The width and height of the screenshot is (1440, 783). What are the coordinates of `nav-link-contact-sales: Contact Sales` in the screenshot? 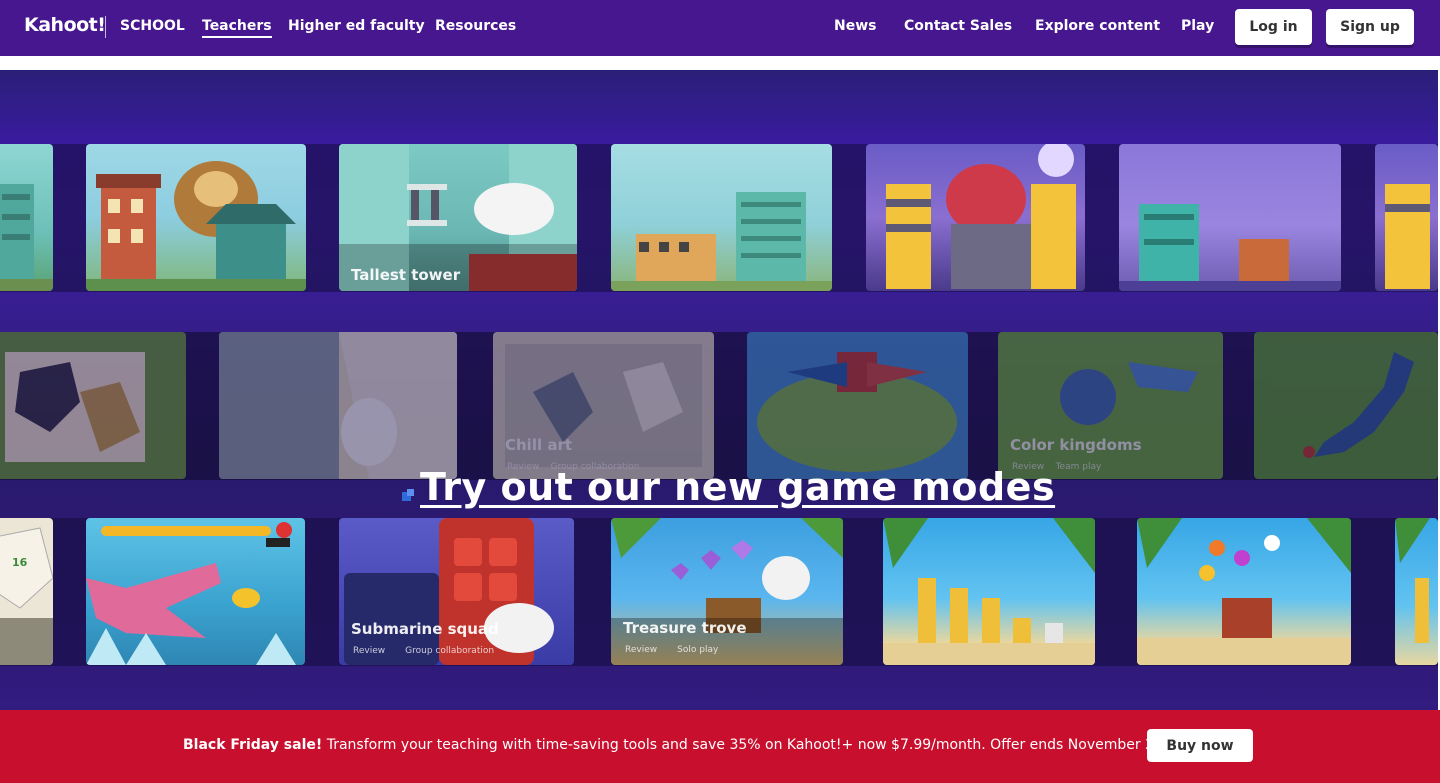 It's located at (958, 26).